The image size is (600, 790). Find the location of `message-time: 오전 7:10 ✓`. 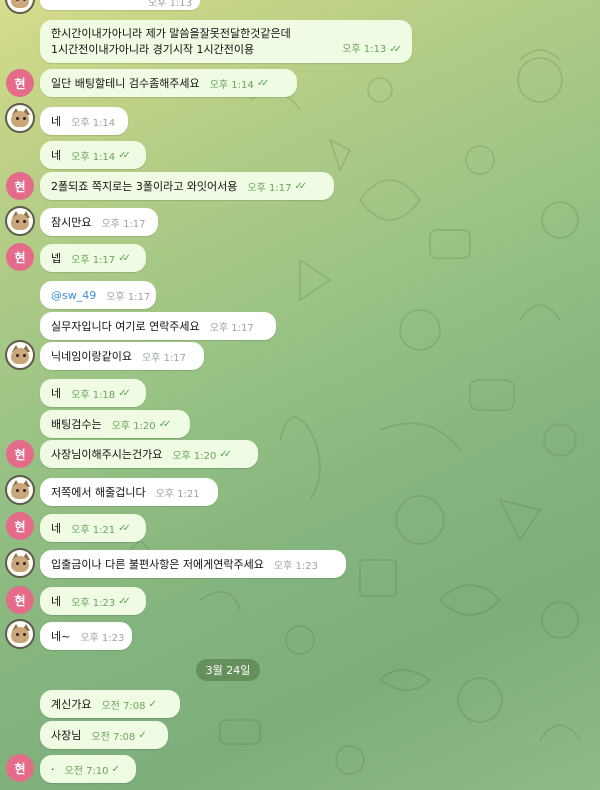

message-time: 오전 7:10 ✓ is located at coordinates (94, 769).